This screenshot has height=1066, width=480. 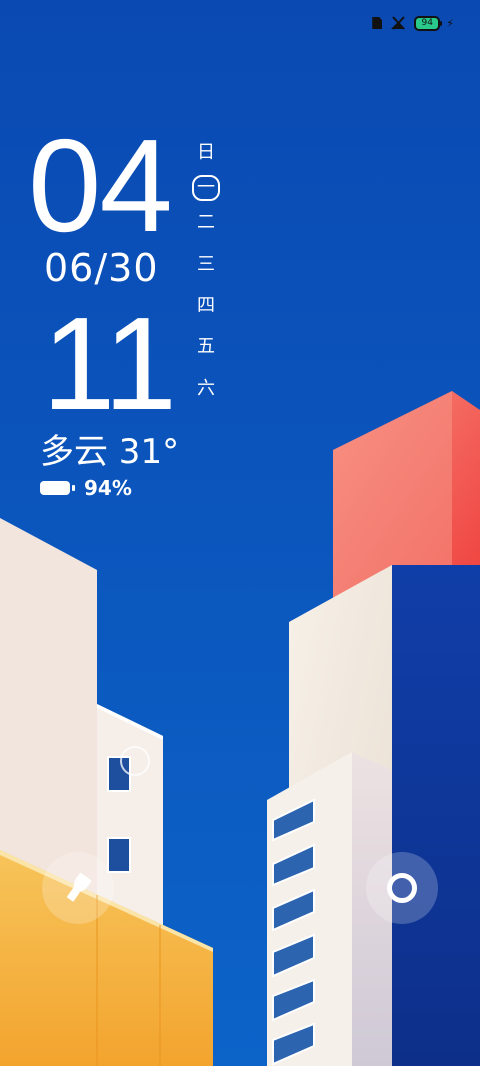 What do you see at coordinates (413, 23) in the screenshot?
I see `status-bar: 94 ⚡` at bounding box center [413, 23].